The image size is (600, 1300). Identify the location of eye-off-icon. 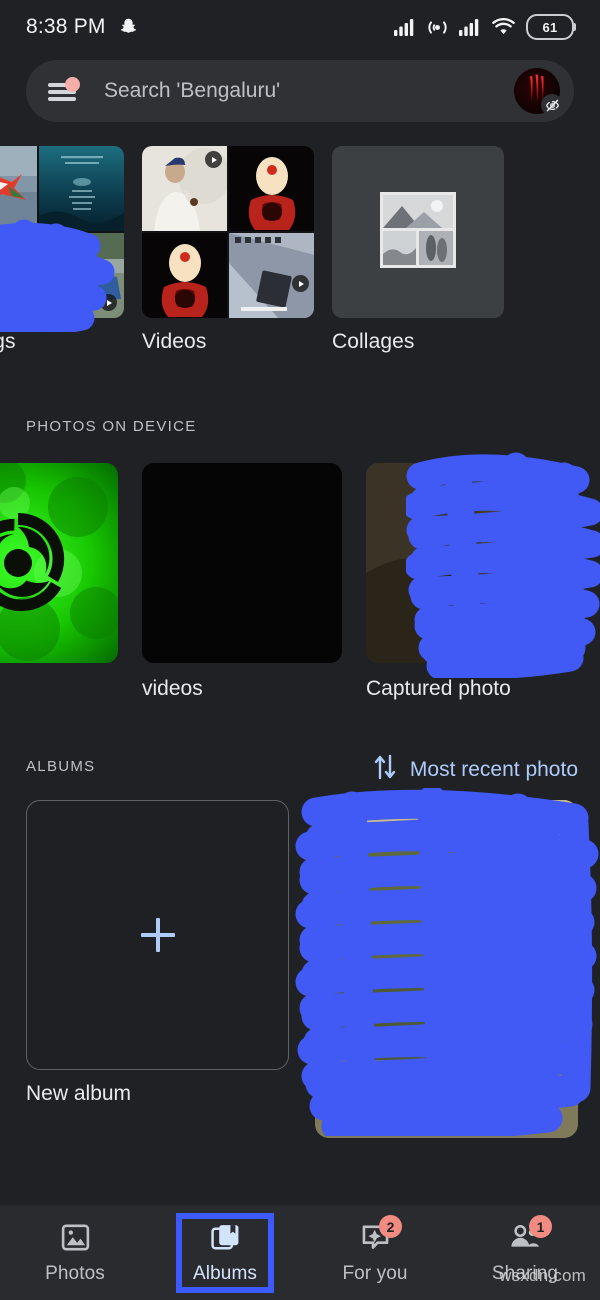
(552, 105).